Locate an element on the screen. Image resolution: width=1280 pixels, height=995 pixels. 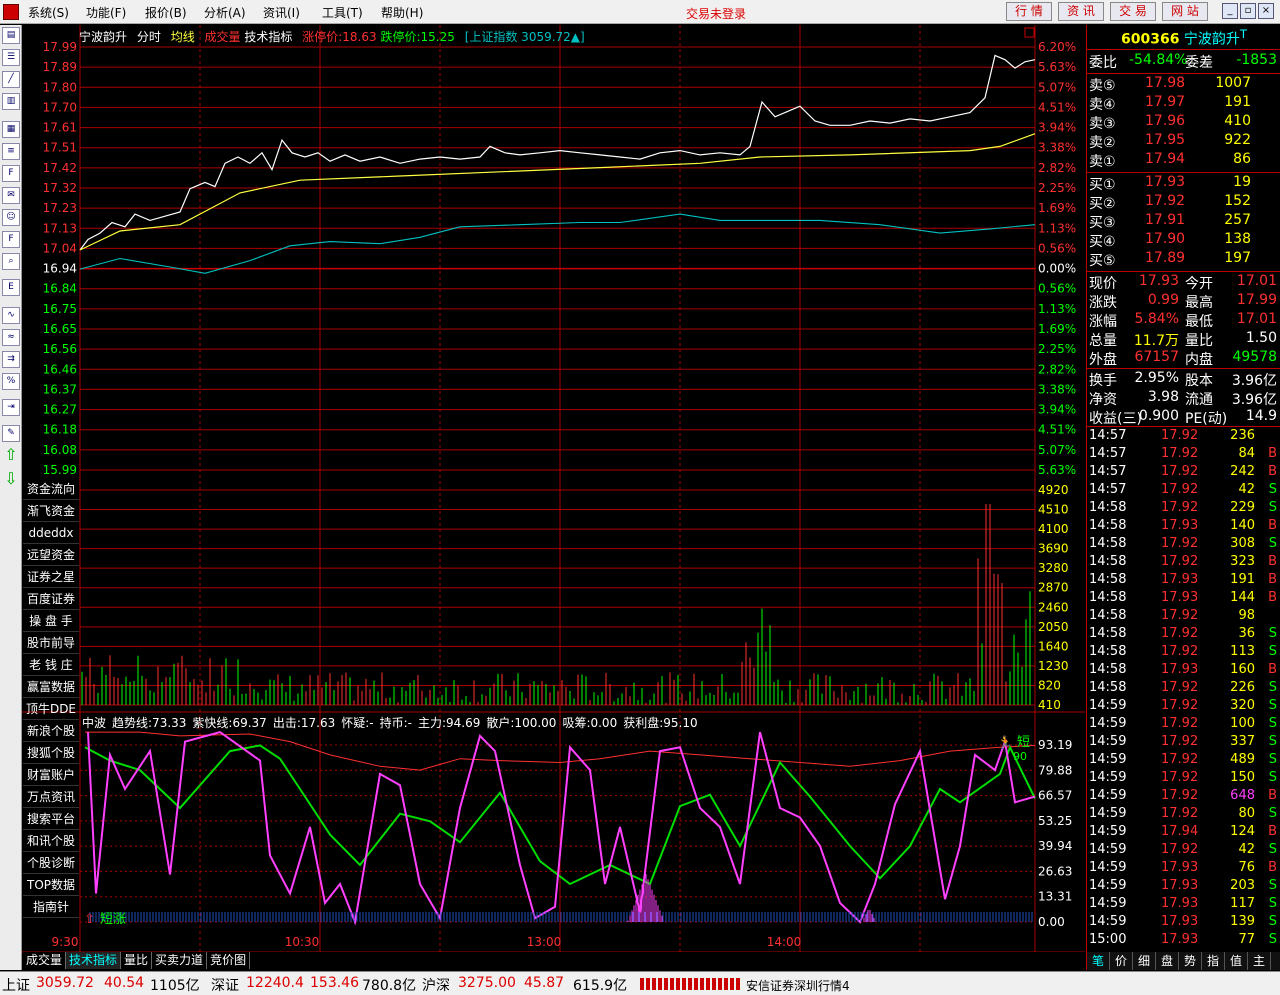
nav-link: 万点资讯 is located at coordinates (51, 797).